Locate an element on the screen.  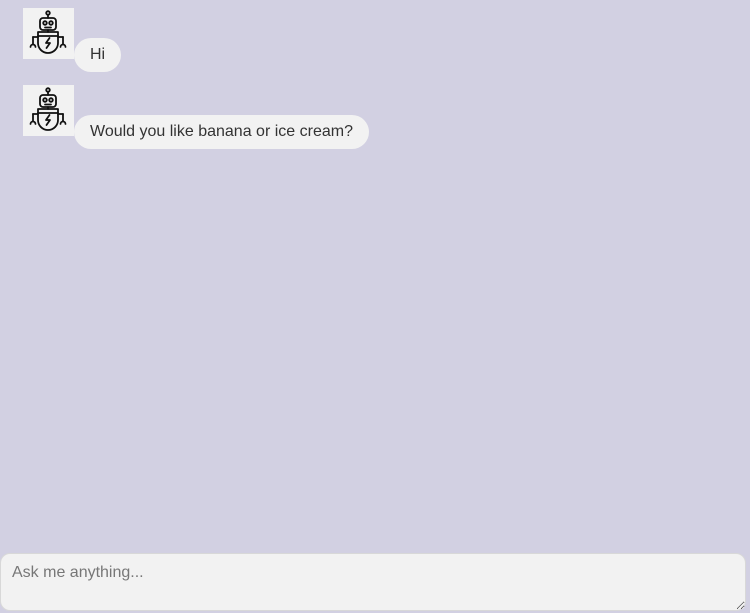
chat-input is located at coordinates (373, 582).